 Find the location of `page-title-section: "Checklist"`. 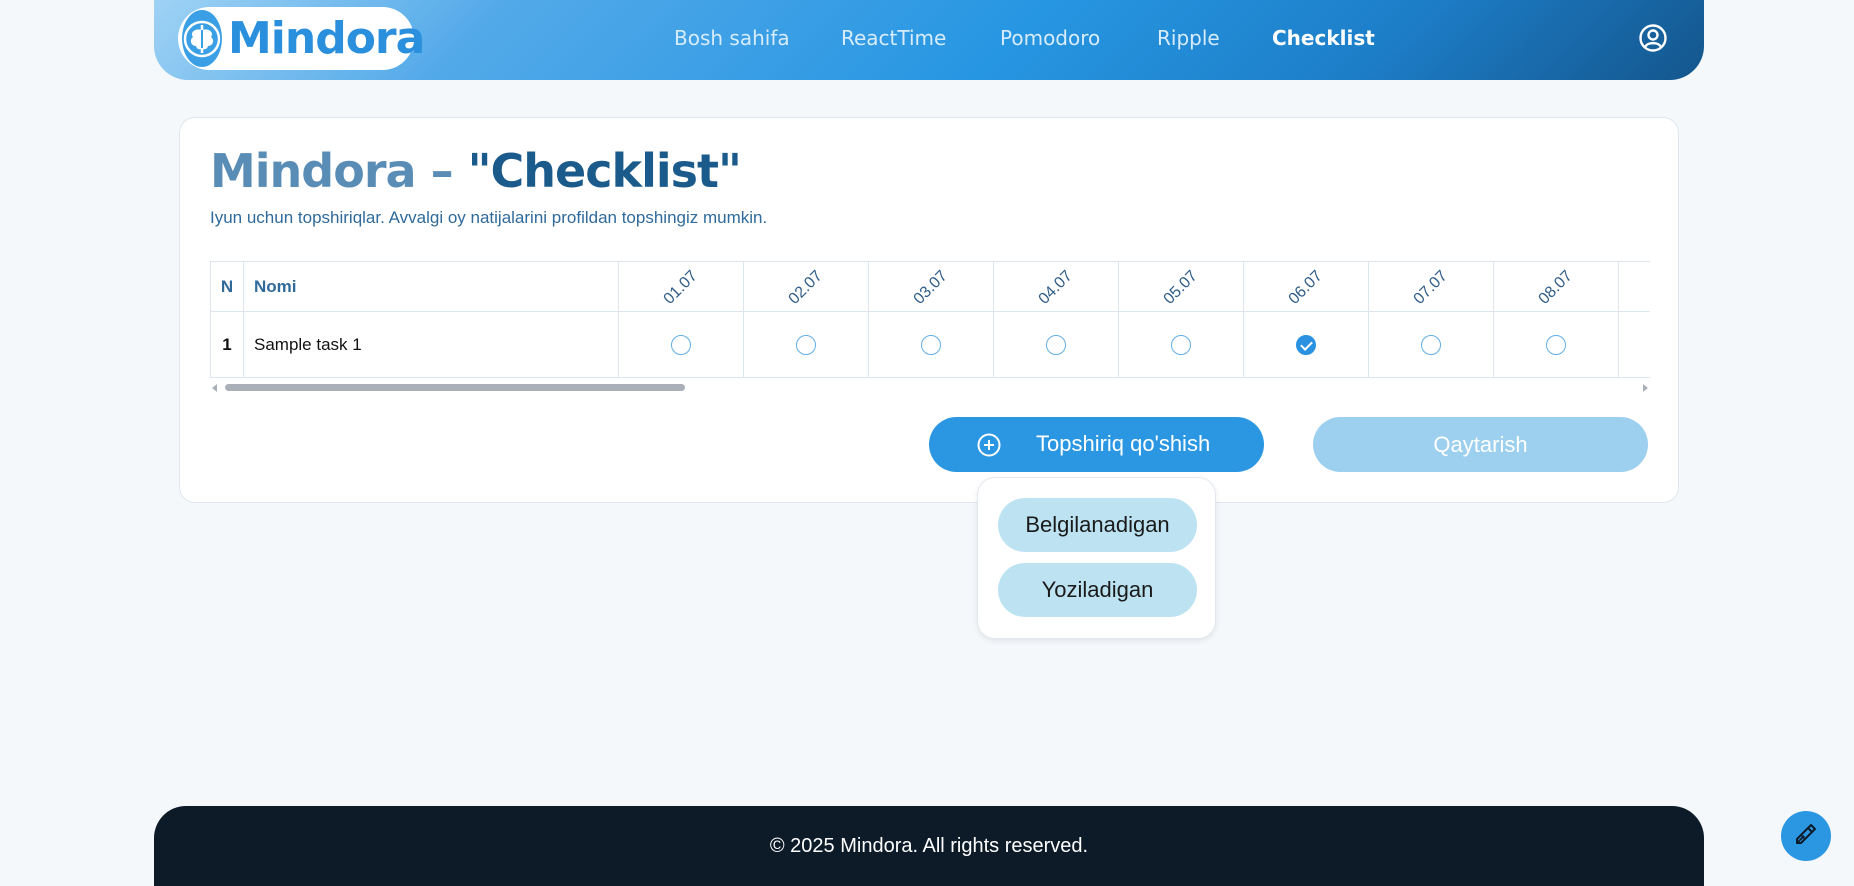

page-title-section: "Checklist" is located at coordinates (604, 171).